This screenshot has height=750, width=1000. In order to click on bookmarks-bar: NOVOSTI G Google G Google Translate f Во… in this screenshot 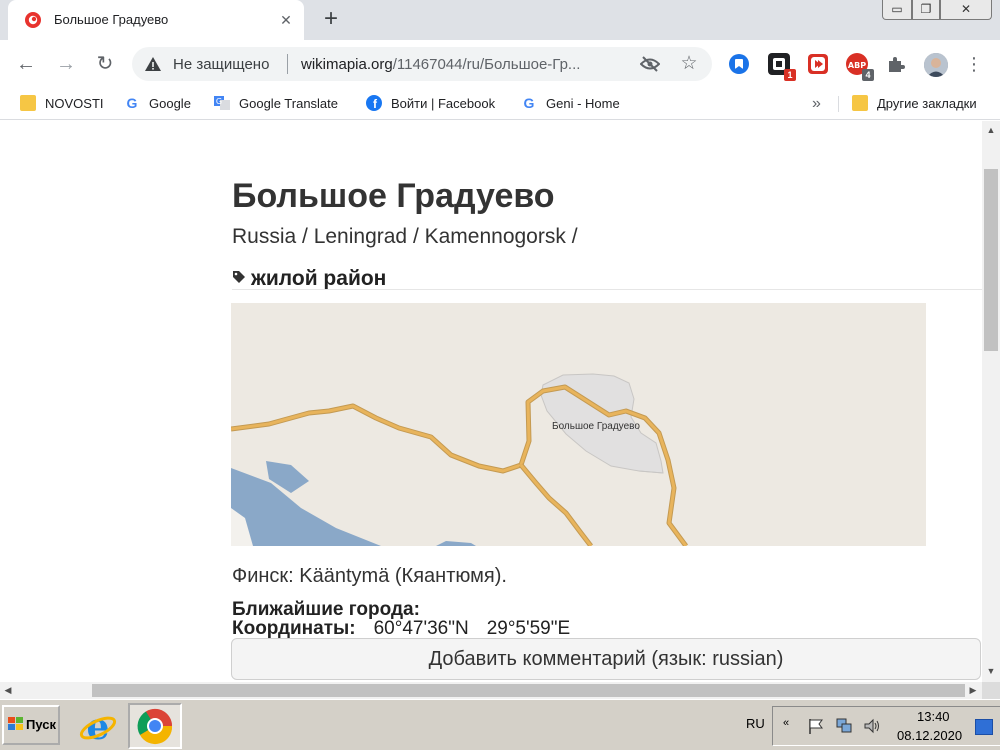, I will do `click(500, 104)`.